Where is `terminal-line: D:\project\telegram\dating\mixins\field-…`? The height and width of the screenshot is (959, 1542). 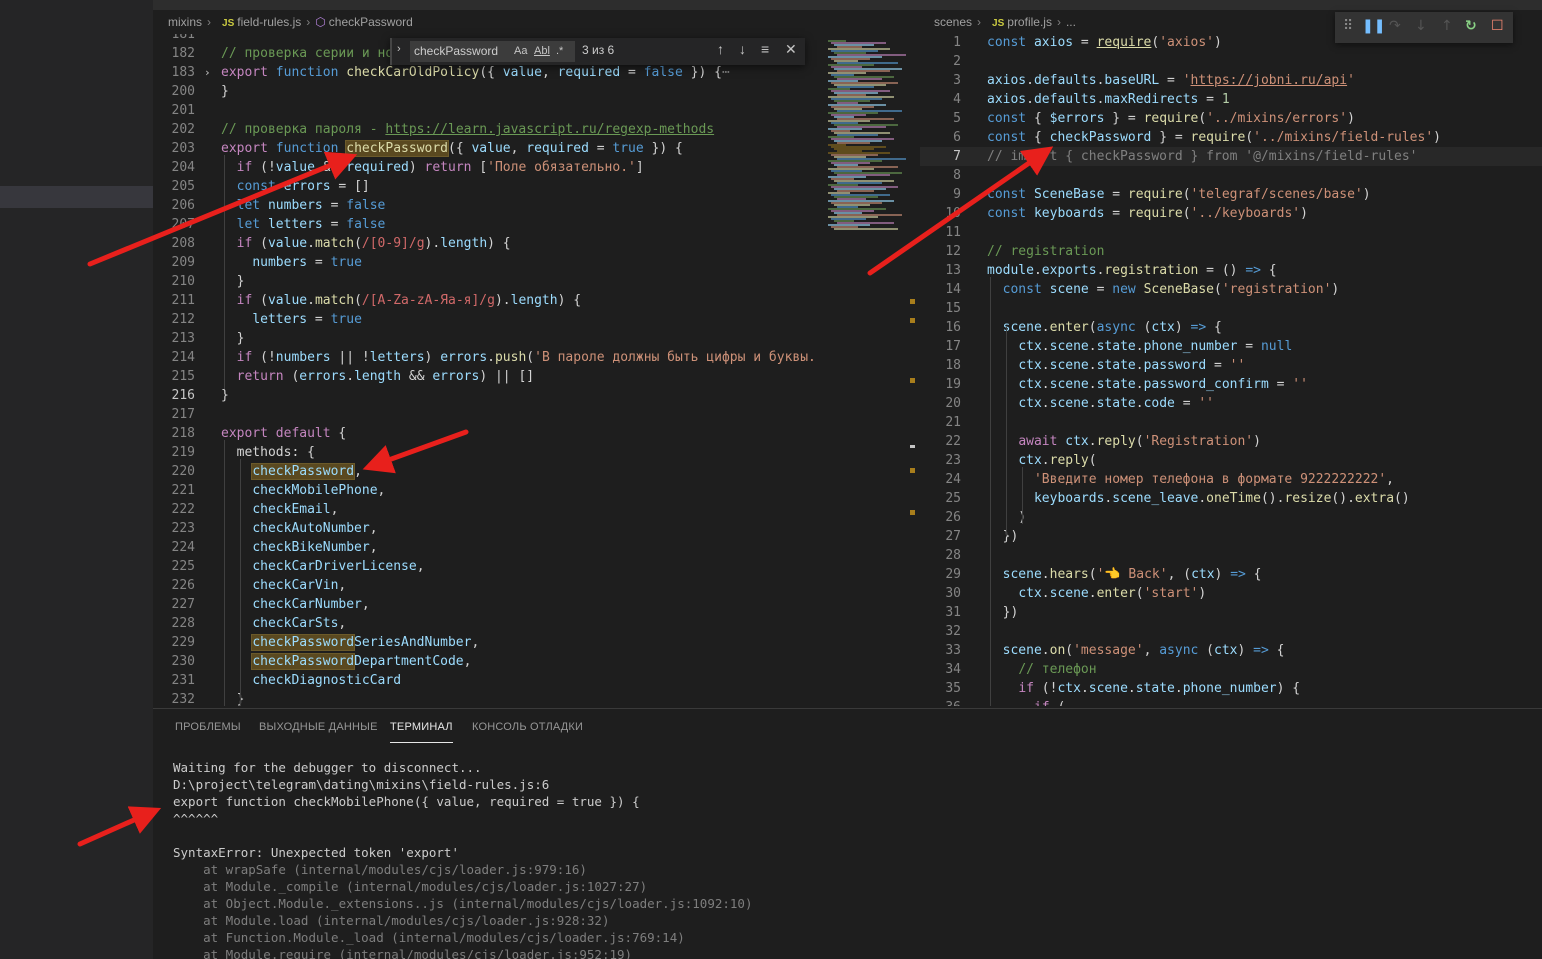
terminal-line: D:\project\telegram\dating\mixins\field-… is located at coordinates (361, 784).